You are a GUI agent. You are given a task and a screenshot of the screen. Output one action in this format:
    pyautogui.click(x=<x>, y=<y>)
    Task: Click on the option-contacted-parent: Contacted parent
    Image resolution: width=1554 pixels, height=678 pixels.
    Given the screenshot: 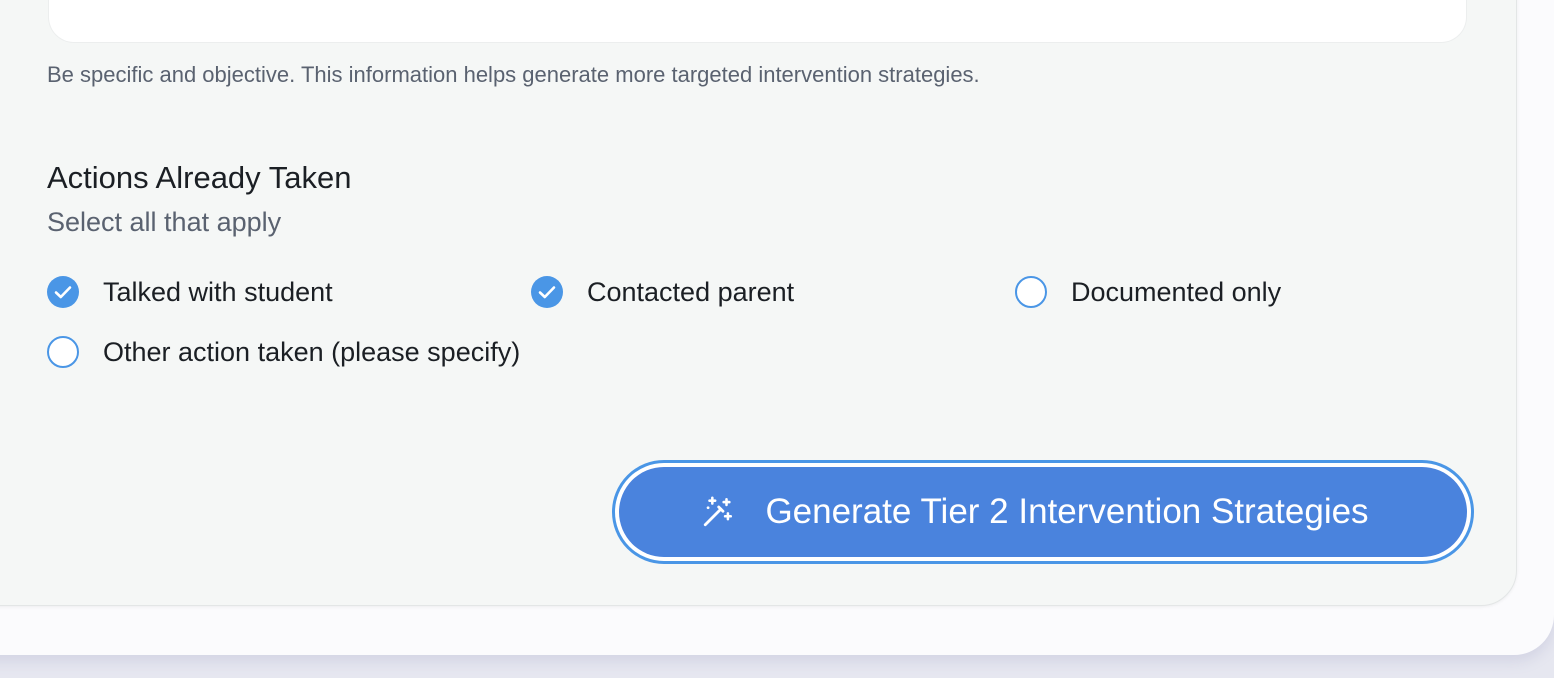 What is the action you would take?
    pyautogui.click(x=662, y=292)
    